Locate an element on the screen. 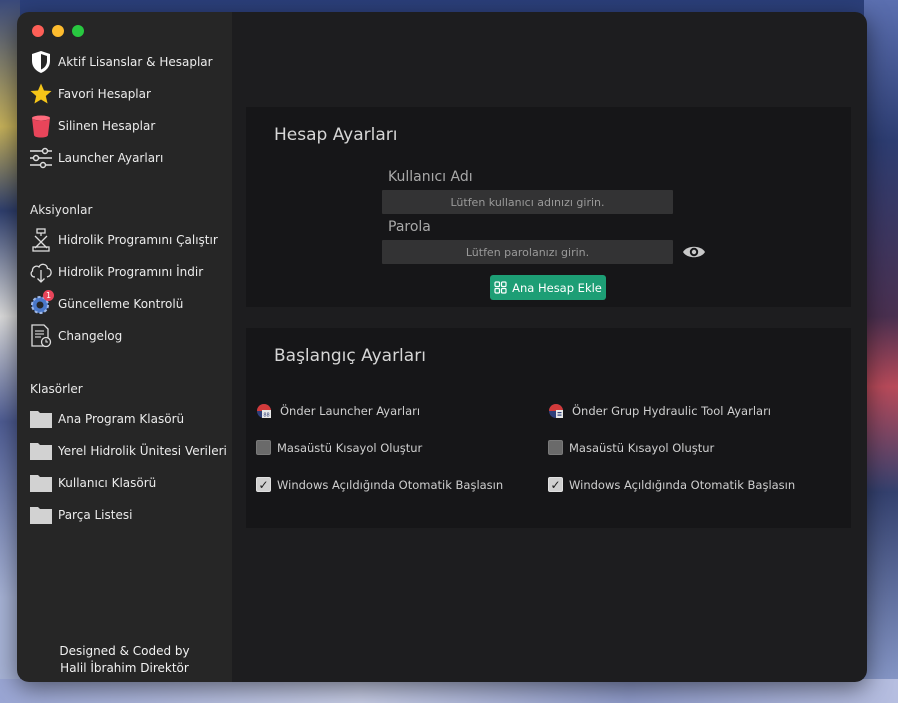  svg-text: 88 is located at coordinates (266, 416).